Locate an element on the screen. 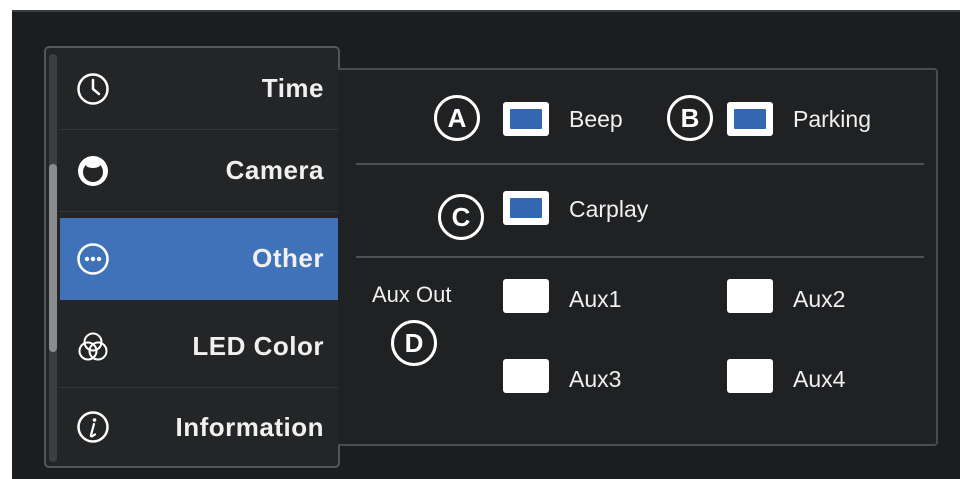 The image size is (960, 479). callout-badge-b: B is located at coordinates (690, 118).